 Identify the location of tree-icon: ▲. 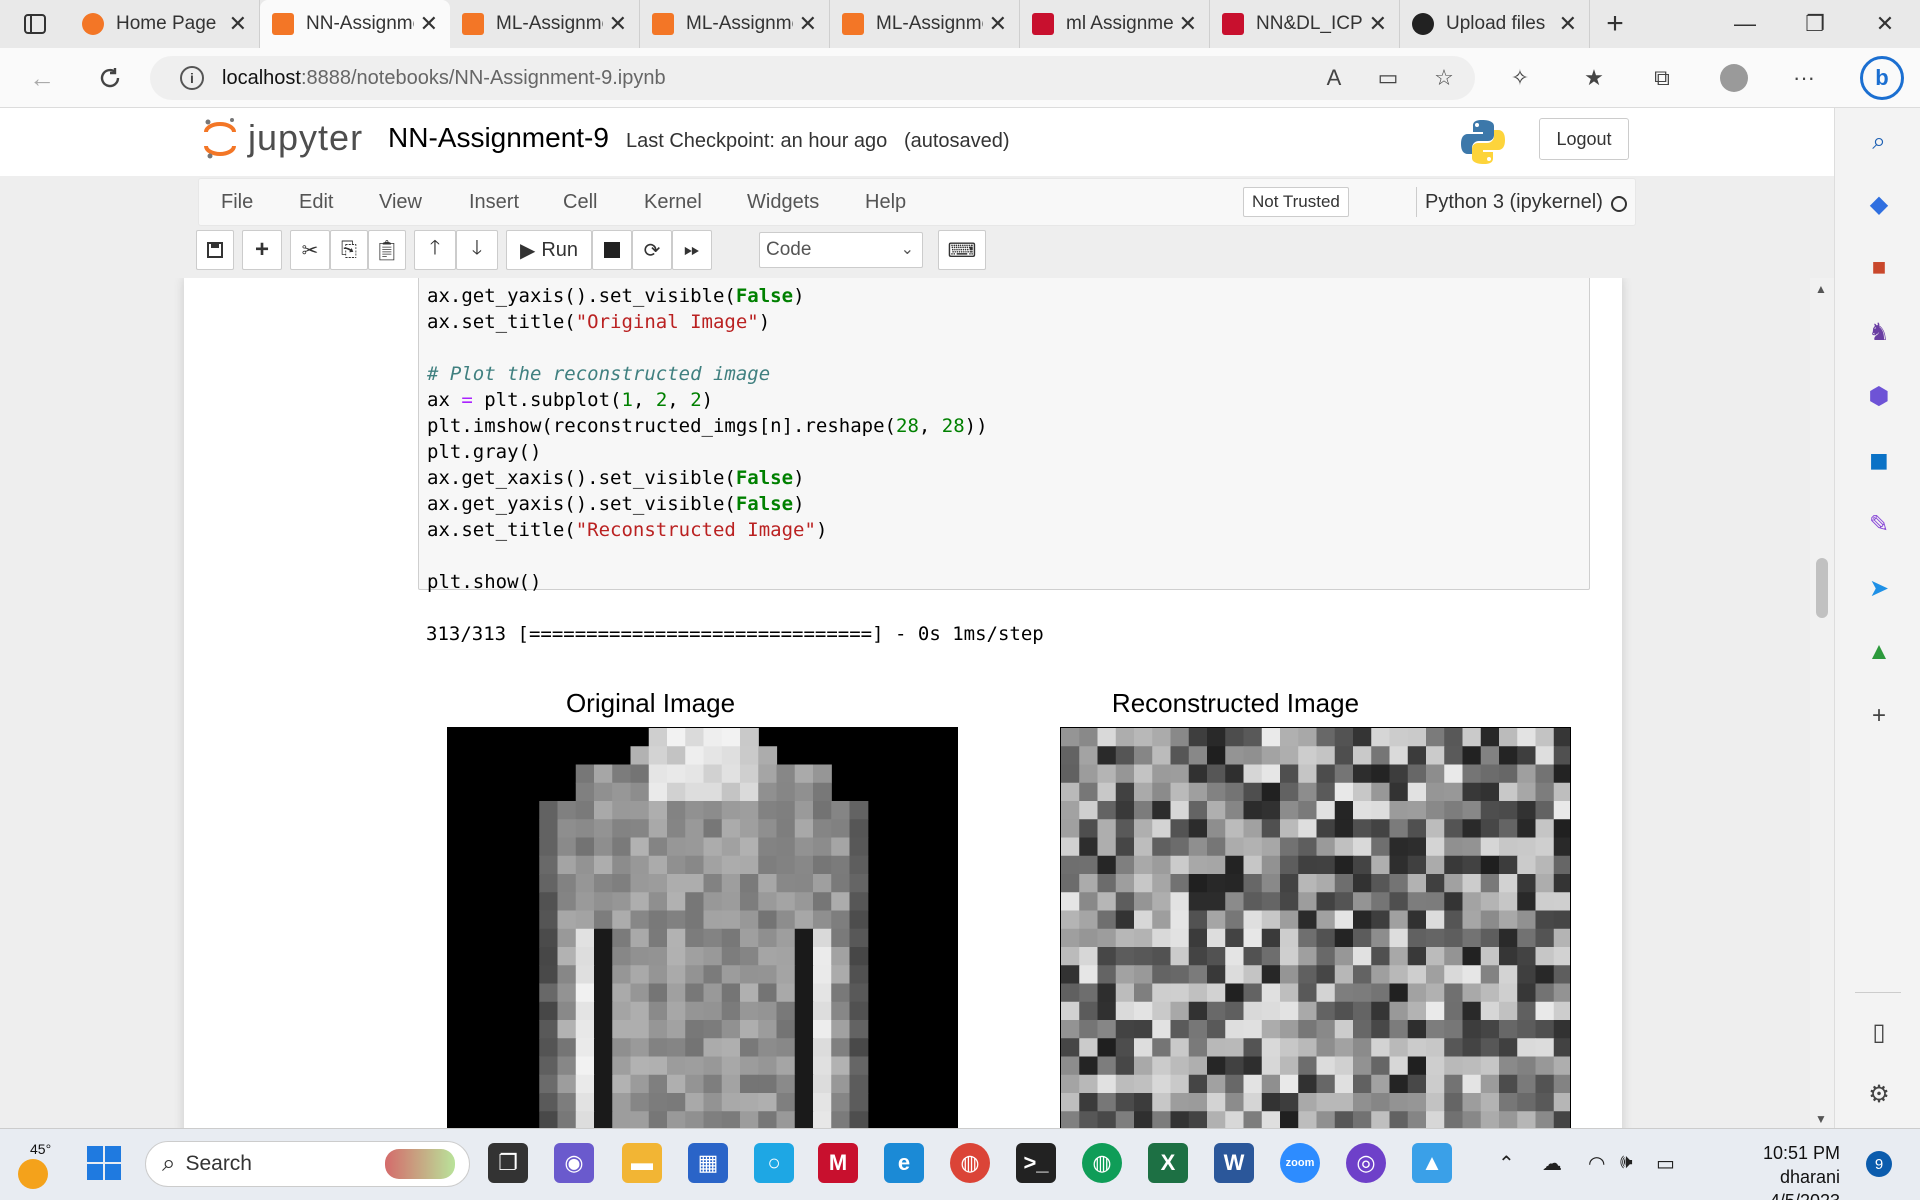
(1879, 652).